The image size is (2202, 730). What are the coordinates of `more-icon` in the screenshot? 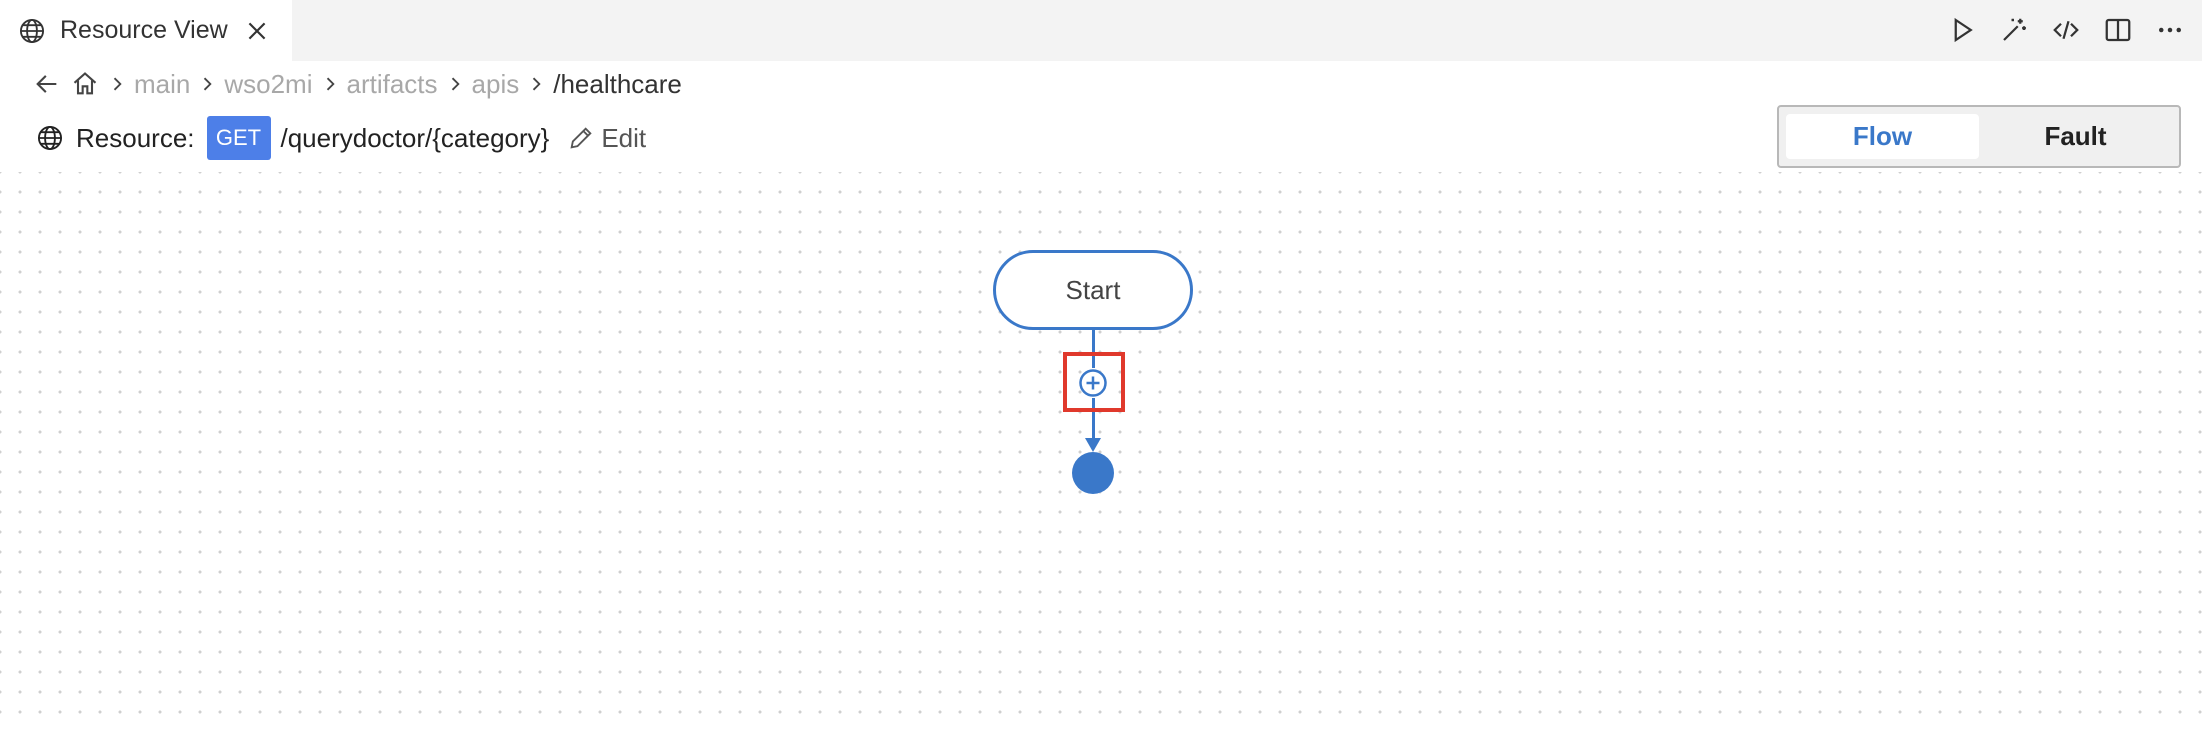 It's located at (2170, 30).